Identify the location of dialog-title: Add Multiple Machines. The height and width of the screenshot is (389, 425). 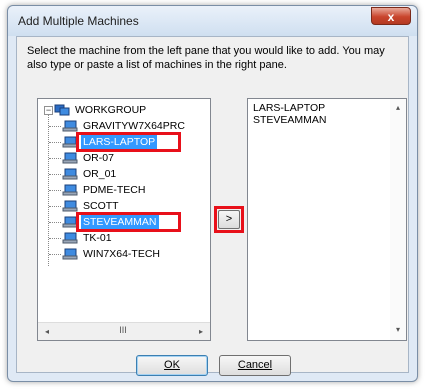
(78, 21).